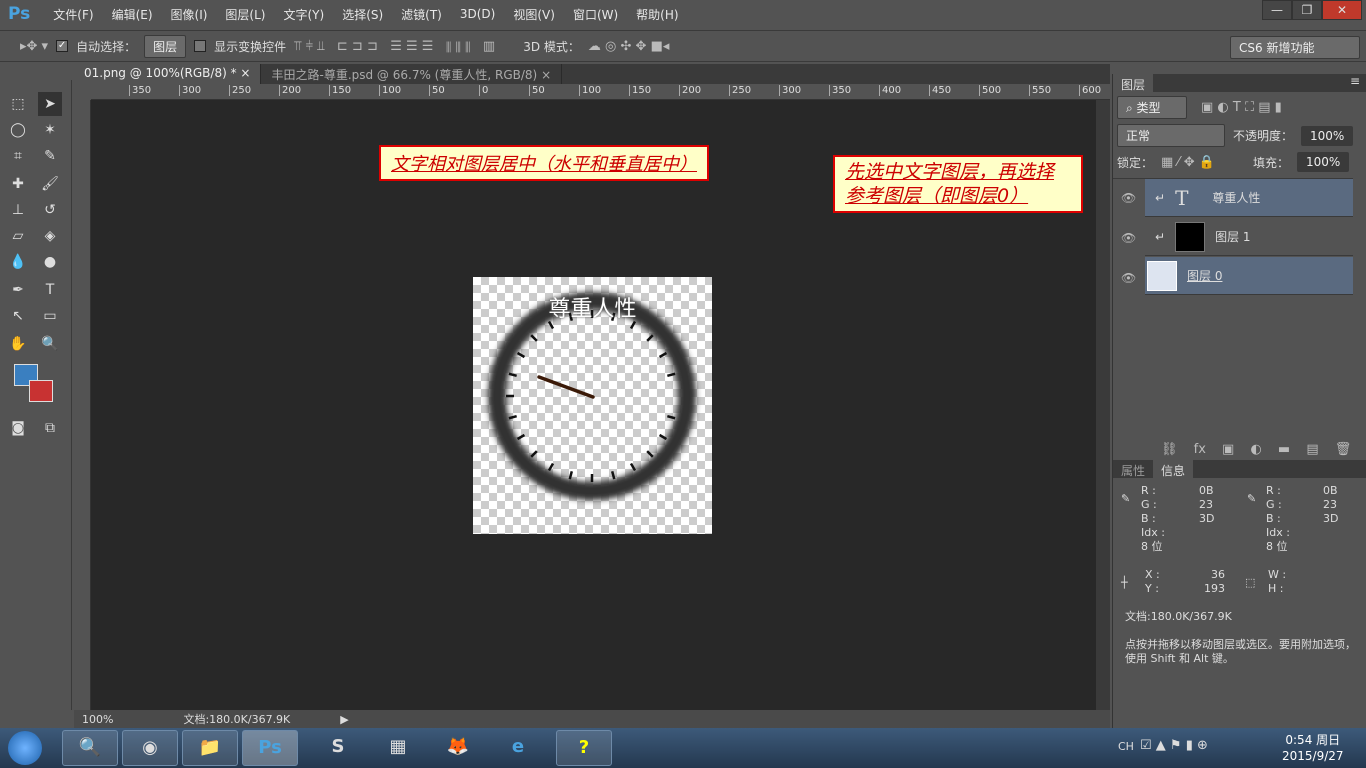 This screenshot has width=1366, height=768. Describe the element at coordinates (1171, 135) in the screenshot. I see `blend-mode-dropdown: 正常` at that location.